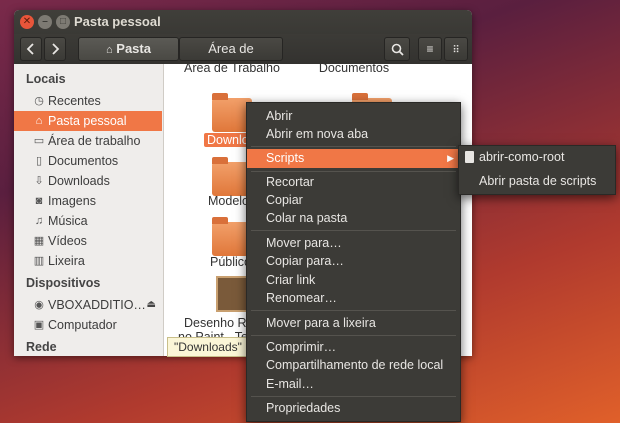 The width and height of the screenshot is (620, 423). Describe the element at coordinates (522, 157) in the screenshot. I see `menu-item-label: abrir-como-root` at that location.